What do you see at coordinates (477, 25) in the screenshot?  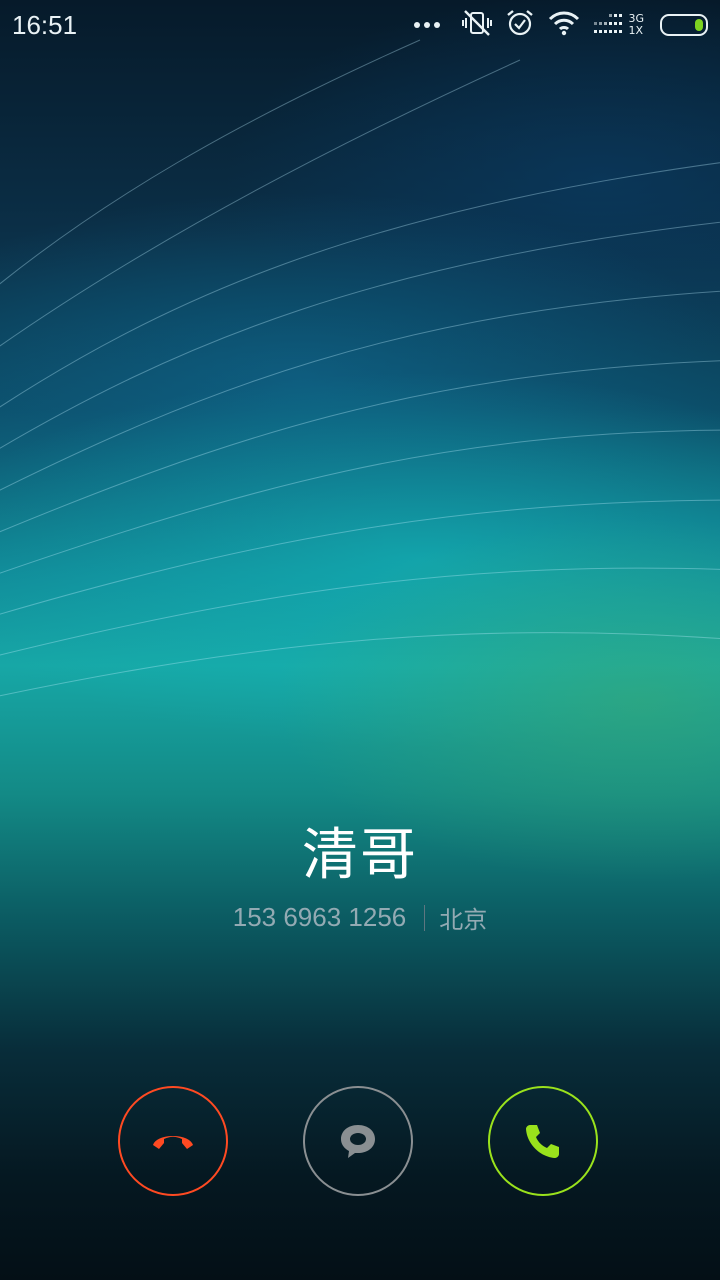 I see `silent-vibrate-icon` at bounding box center [477, 25].